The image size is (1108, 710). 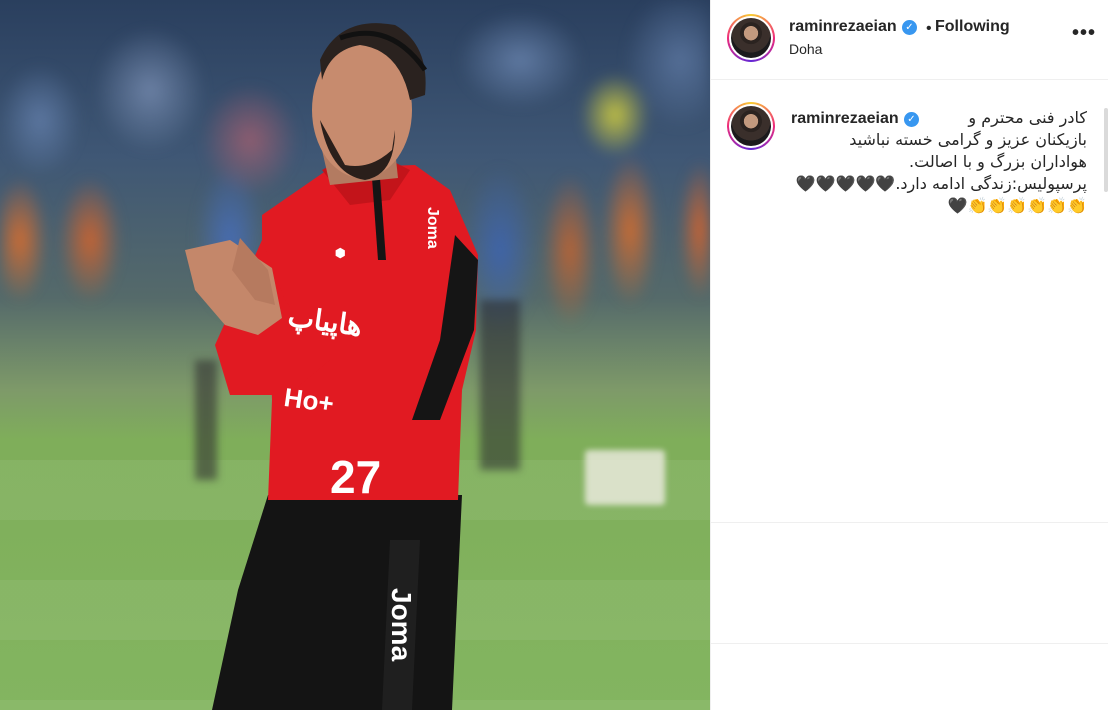 I want to click on caption-line: 👏👏👏👏👏👏🖤, so click(x=1017, y=205).